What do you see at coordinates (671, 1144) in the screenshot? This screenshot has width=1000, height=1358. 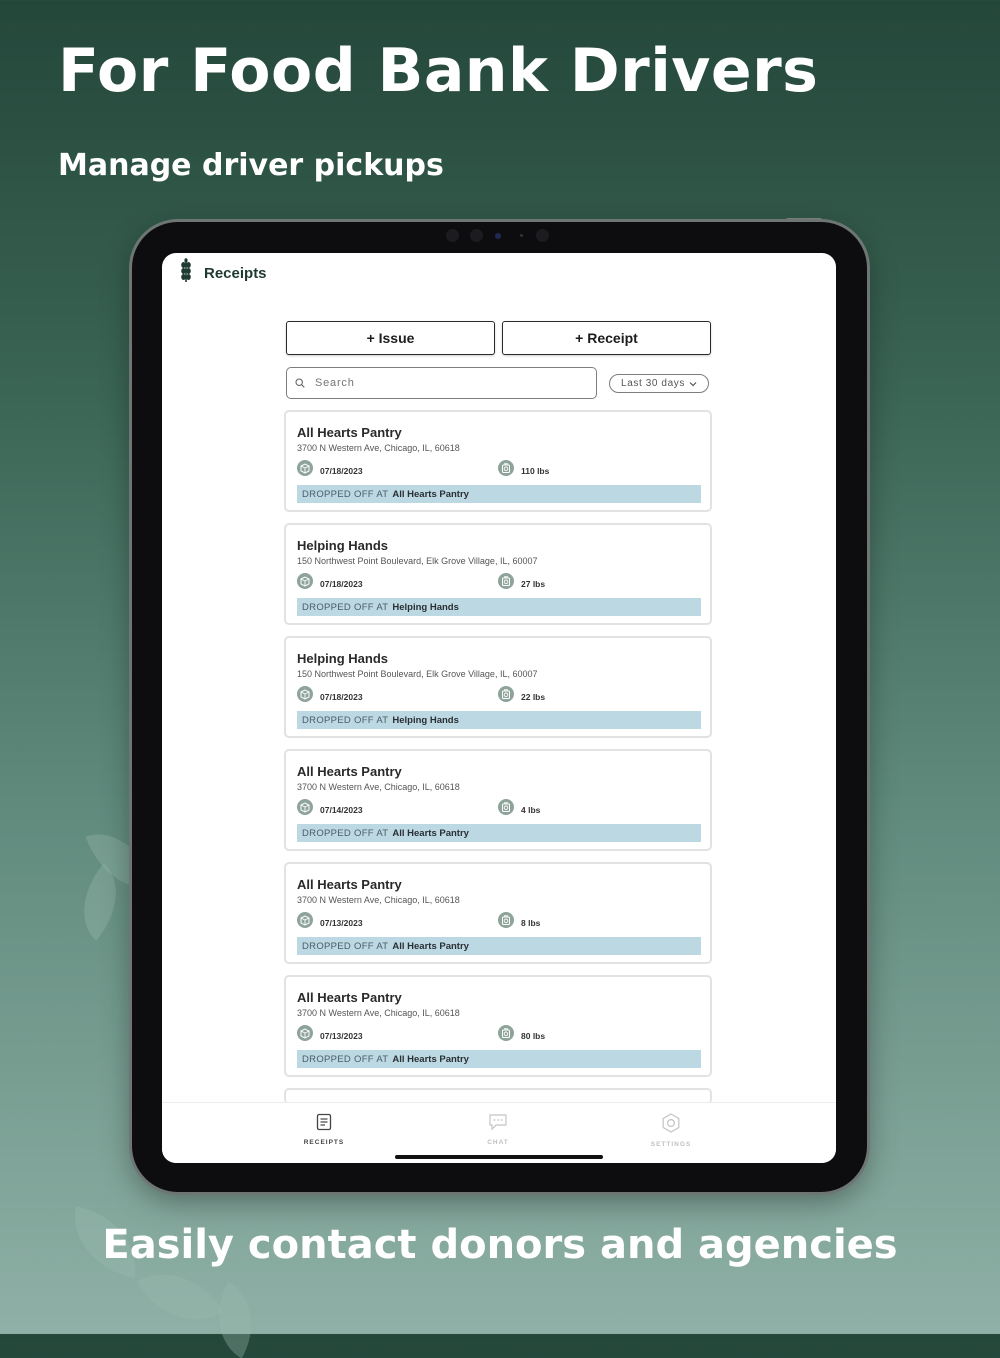 I see `tab-label: SETTINGS` at bounding box center [671, 1144].